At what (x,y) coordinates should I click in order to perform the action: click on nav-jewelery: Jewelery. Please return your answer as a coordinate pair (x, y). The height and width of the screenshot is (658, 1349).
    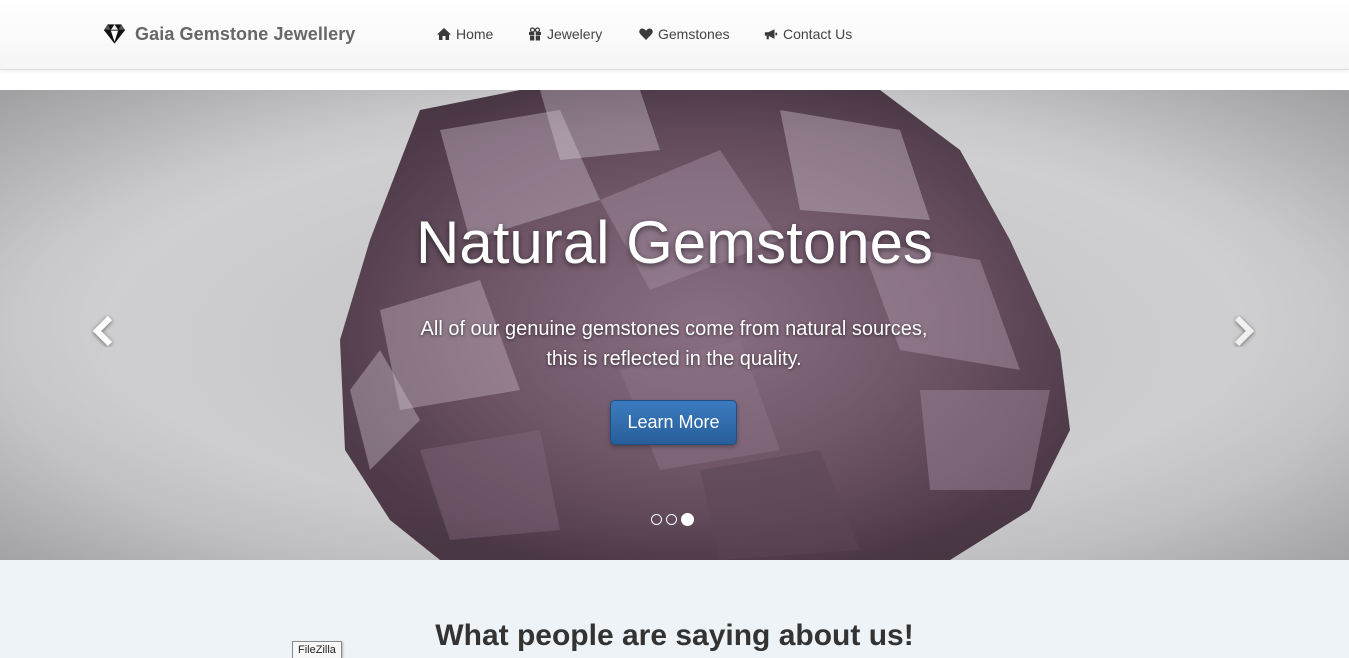
    Looking at the image, I should click on (565, 34).